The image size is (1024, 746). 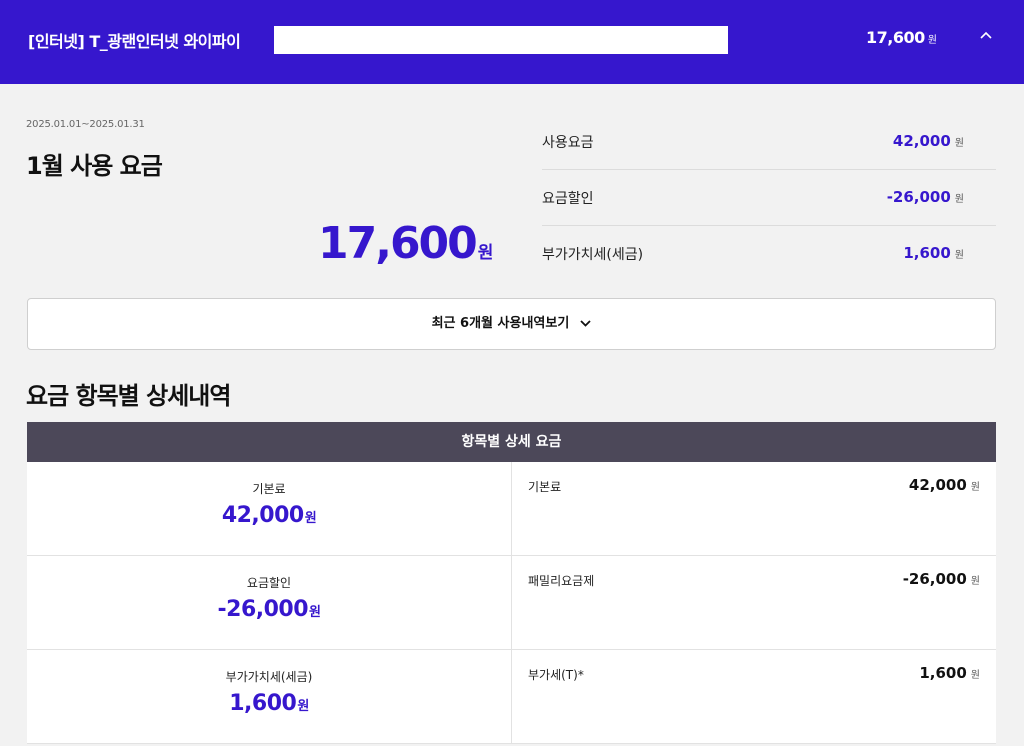 I want to click on chevron-down-icon, so click(x=586, y=323).